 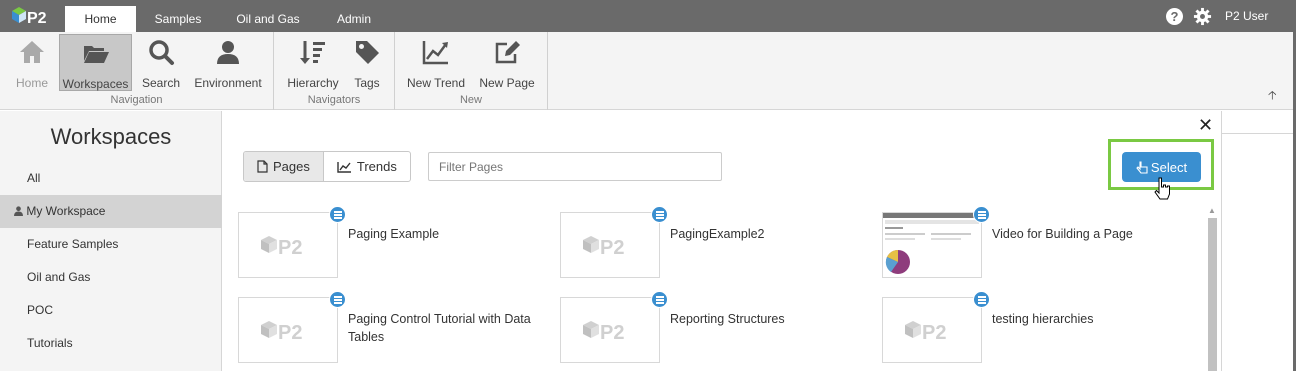 I want to click on sidebar-item-label: Tutorials, so click(x=50, y=343).